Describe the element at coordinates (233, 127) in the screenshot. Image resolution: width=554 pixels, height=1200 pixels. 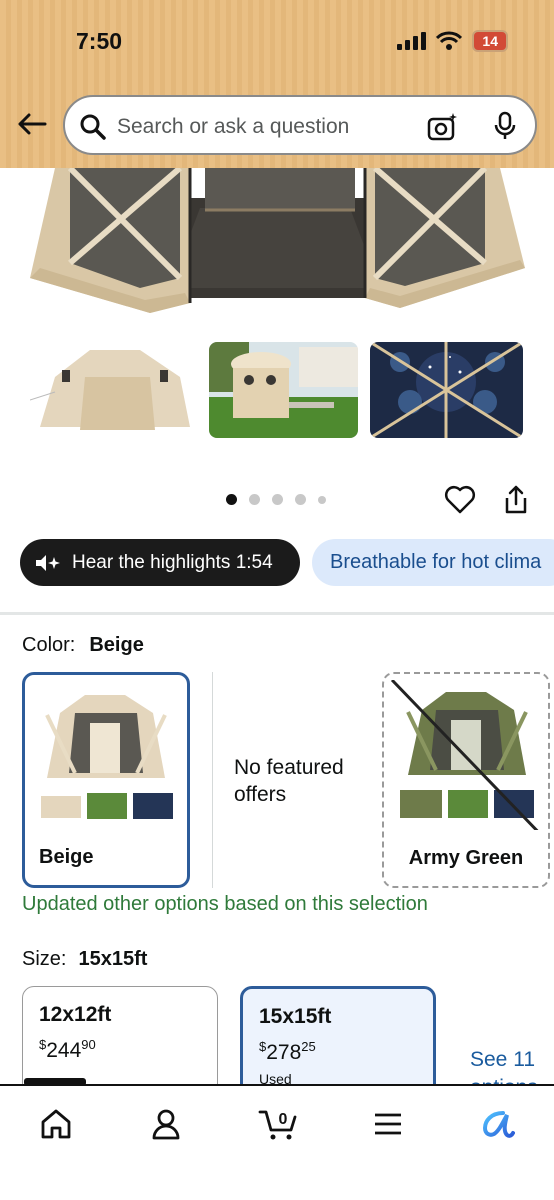
I see `search-input: Search or ask a question` at that location.